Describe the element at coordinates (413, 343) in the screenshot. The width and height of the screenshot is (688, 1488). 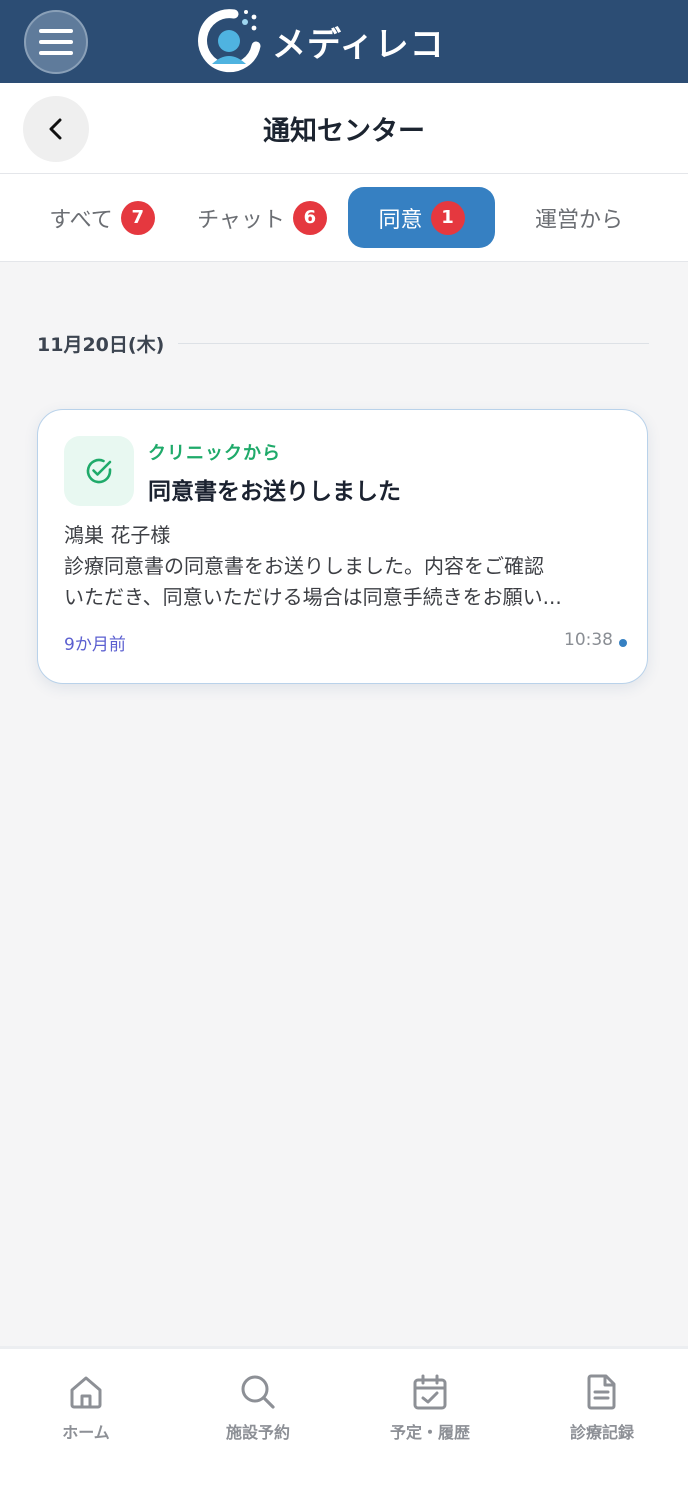
I see `divider-line` at that location.